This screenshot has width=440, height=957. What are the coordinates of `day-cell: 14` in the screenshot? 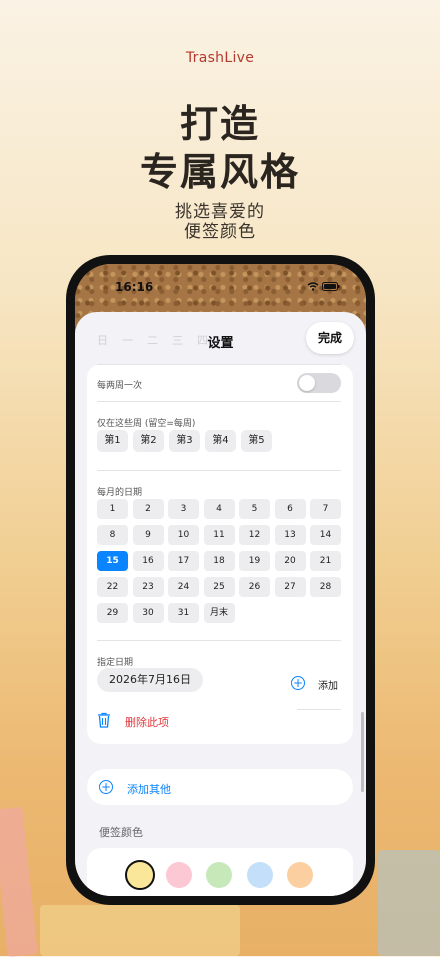 It's located at (325, 535).